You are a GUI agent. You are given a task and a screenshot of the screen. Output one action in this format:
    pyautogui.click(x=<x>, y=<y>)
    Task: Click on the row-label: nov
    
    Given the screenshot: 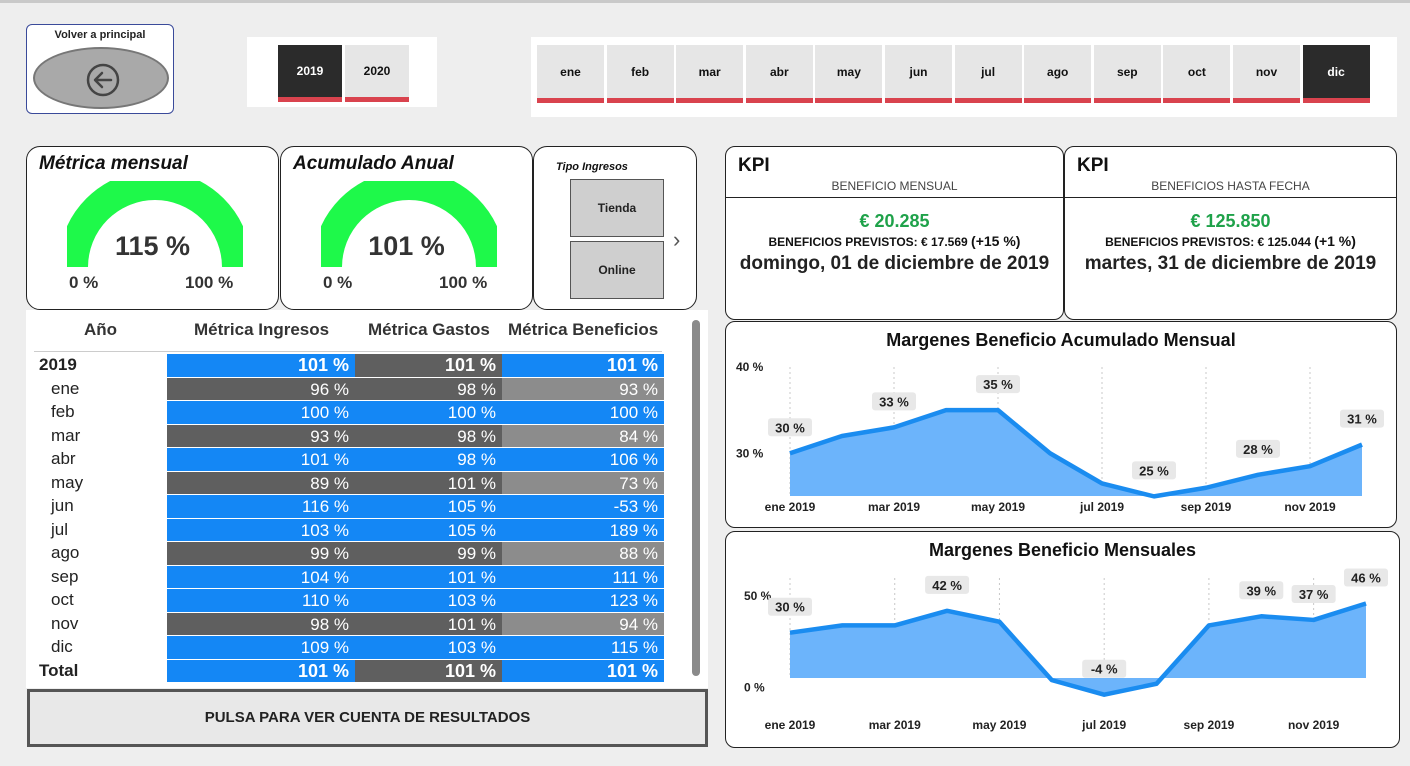 What is the action you would take?
    pyautogui.click(x=65, y=623)
    